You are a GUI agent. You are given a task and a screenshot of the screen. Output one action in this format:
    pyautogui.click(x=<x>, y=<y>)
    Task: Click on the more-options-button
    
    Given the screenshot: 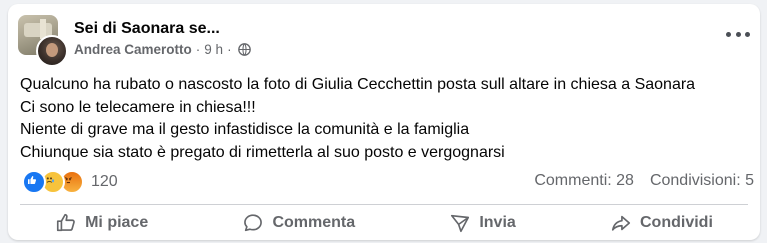 What is the action you would take?
    pyautogui.click(x=738, y=34)
    